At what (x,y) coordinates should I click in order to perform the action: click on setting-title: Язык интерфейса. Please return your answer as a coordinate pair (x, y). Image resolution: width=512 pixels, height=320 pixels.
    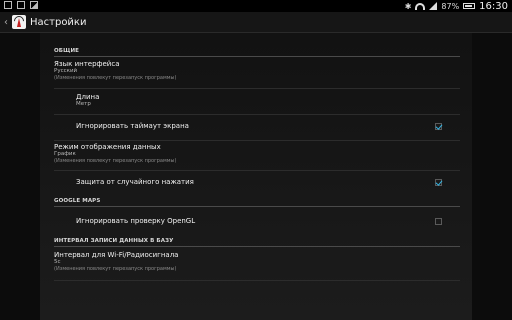
    Looking at the image, I should click on (87, 64).